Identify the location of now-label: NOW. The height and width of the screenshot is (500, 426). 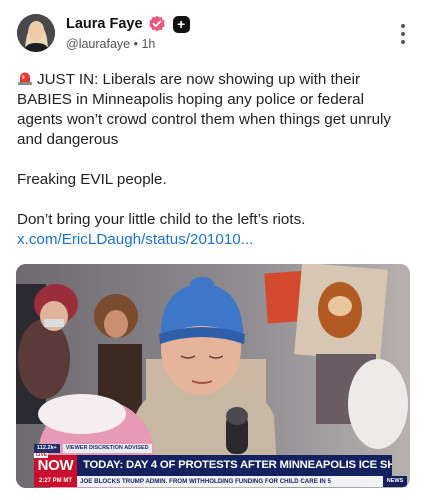
(55, 465).